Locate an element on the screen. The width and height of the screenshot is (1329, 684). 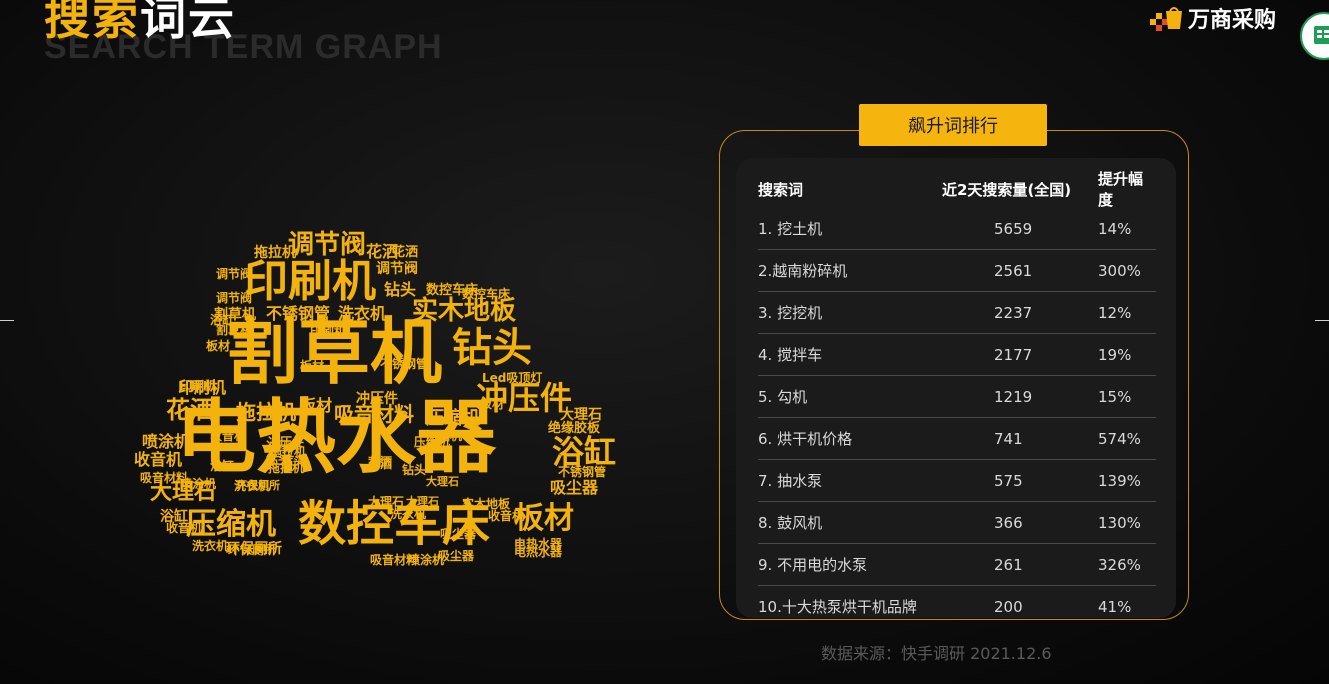
row-growth: 41% is located at coordinates (1115, 606).